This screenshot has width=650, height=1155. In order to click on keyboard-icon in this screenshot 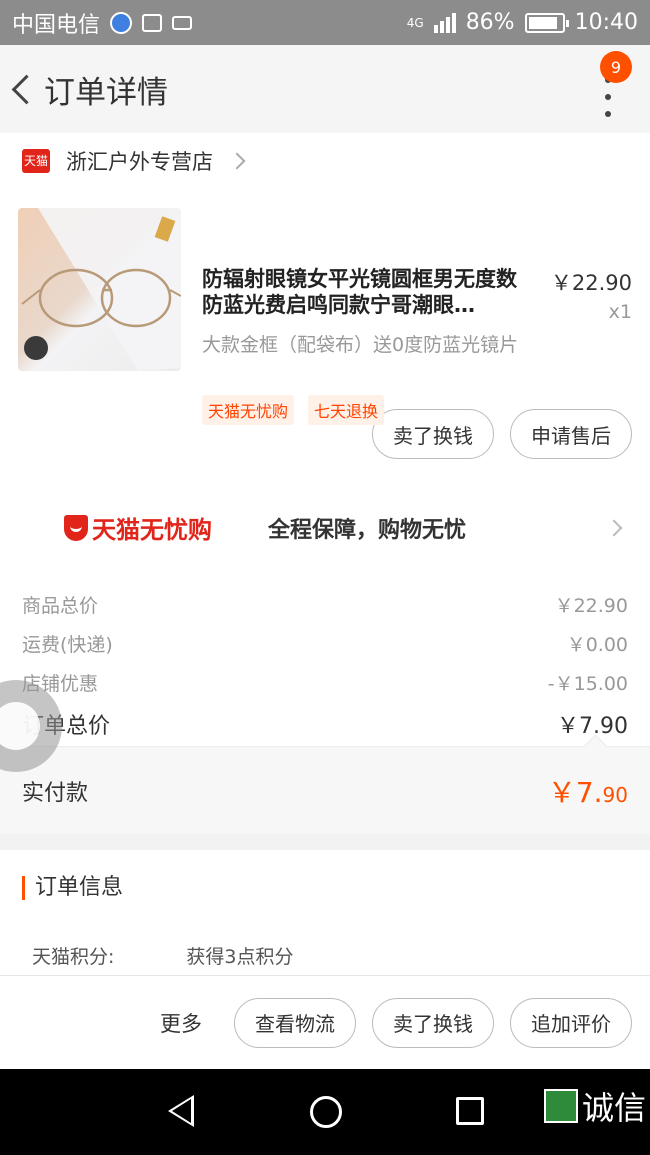, I will do `click(182, 22)`.